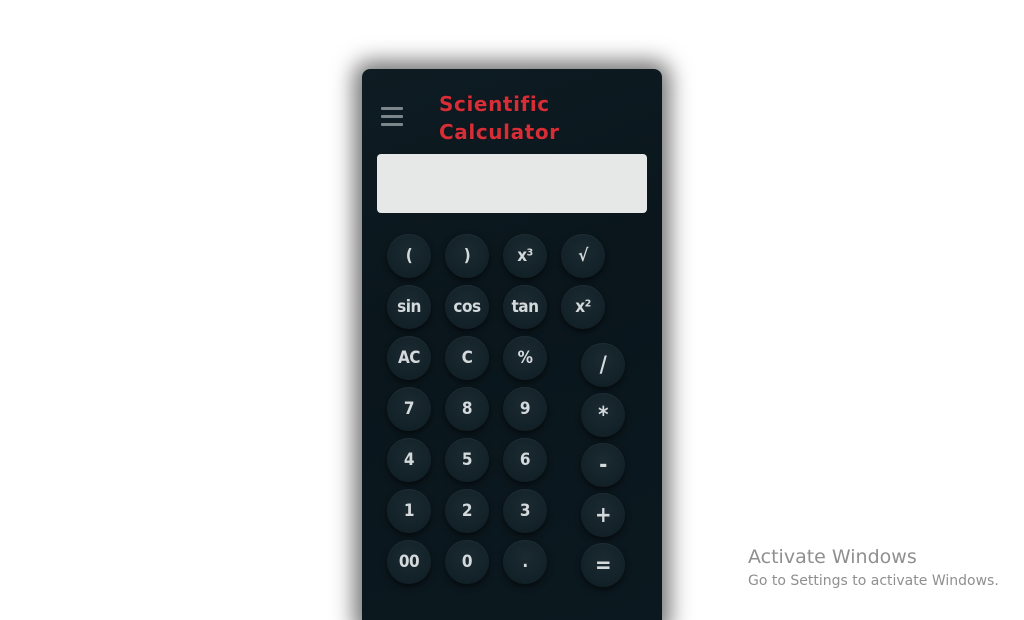 This screenshot has height=620, width=1024. I want to click on key-tan: tan, so click(525, 307).